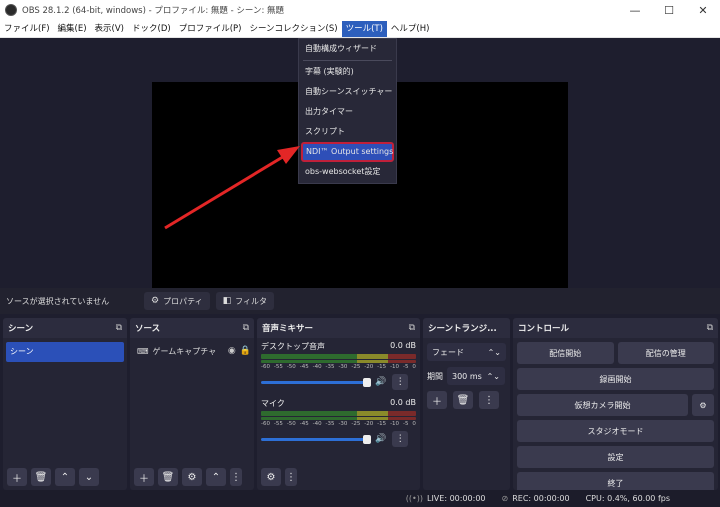 This screenshot has width=720, height=507. I want to click on move-scene-up-button: ⌃, so click(65, 477).